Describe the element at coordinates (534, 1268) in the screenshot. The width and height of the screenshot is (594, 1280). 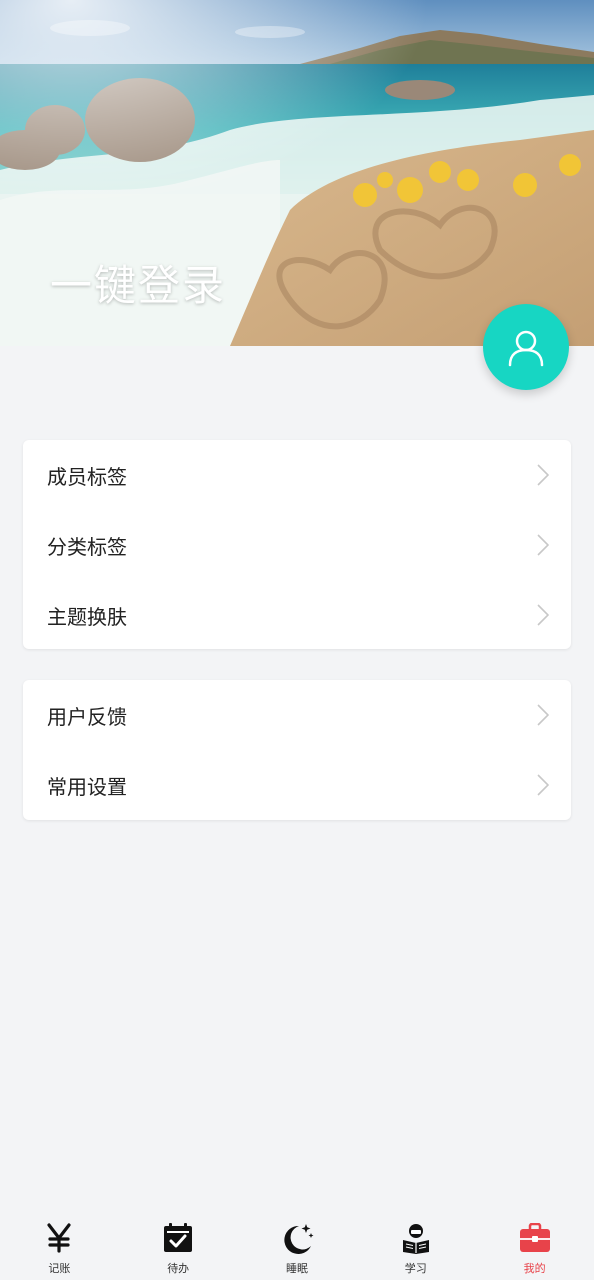
I see `tab-label: 我的` at that location.